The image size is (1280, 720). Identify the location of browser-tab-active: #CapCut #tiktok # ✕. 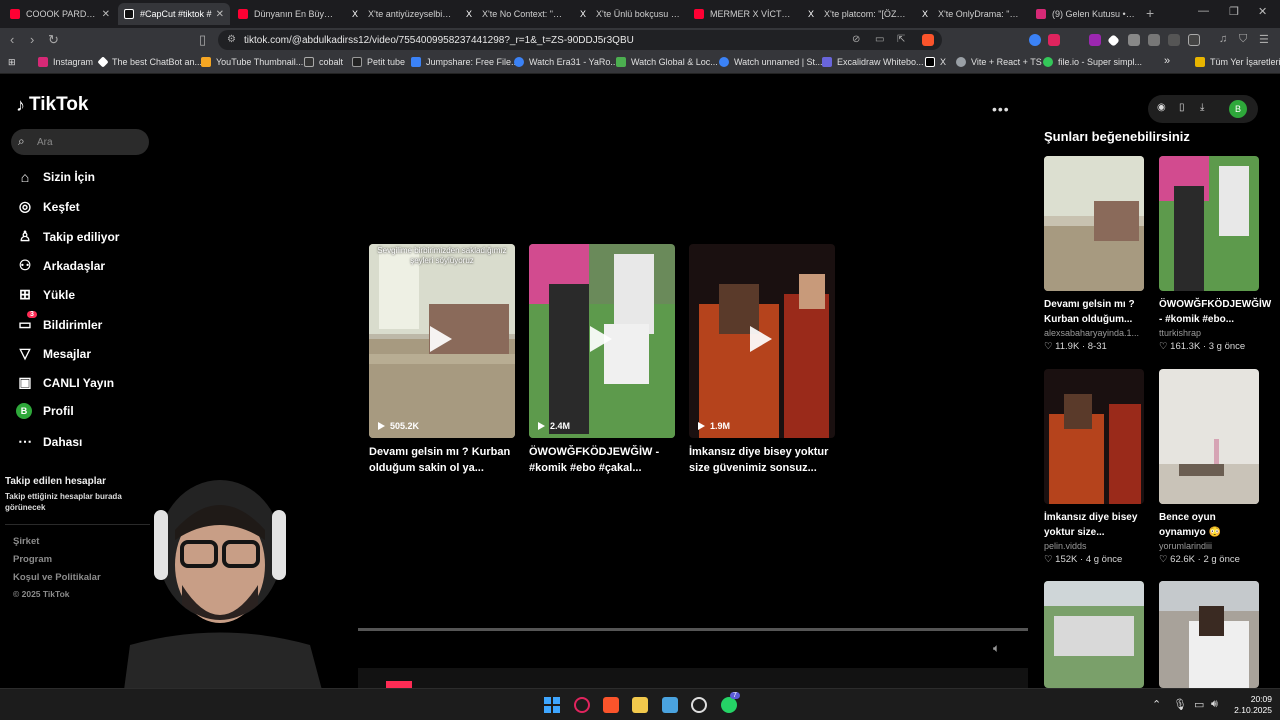
(174, 14).